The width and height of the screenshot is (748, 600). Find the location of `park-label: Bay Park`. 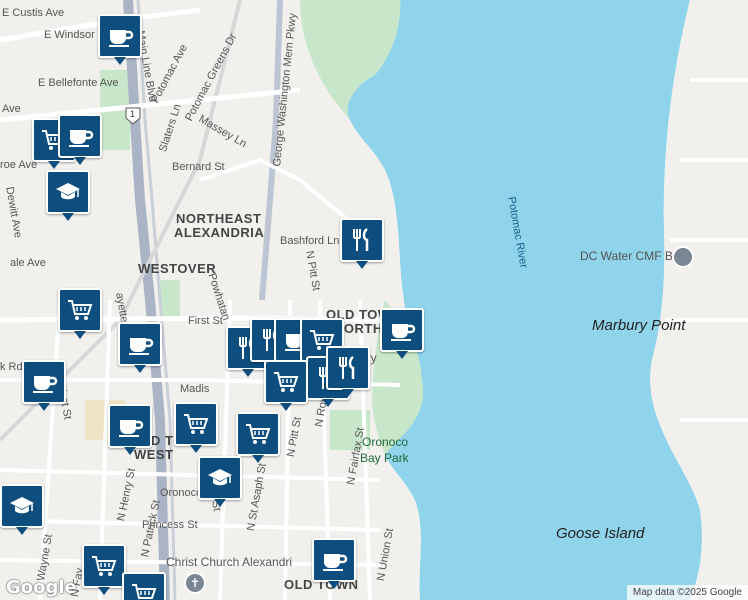

park-label: Bay Park is located at coordinates (384, 458).